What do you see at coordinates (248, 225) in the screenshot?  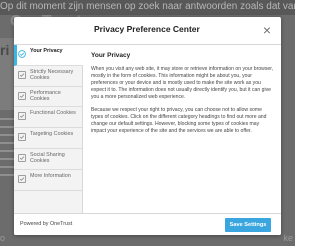 I see `save-settings-button: Save Settings` at bounding box center [248, 225].